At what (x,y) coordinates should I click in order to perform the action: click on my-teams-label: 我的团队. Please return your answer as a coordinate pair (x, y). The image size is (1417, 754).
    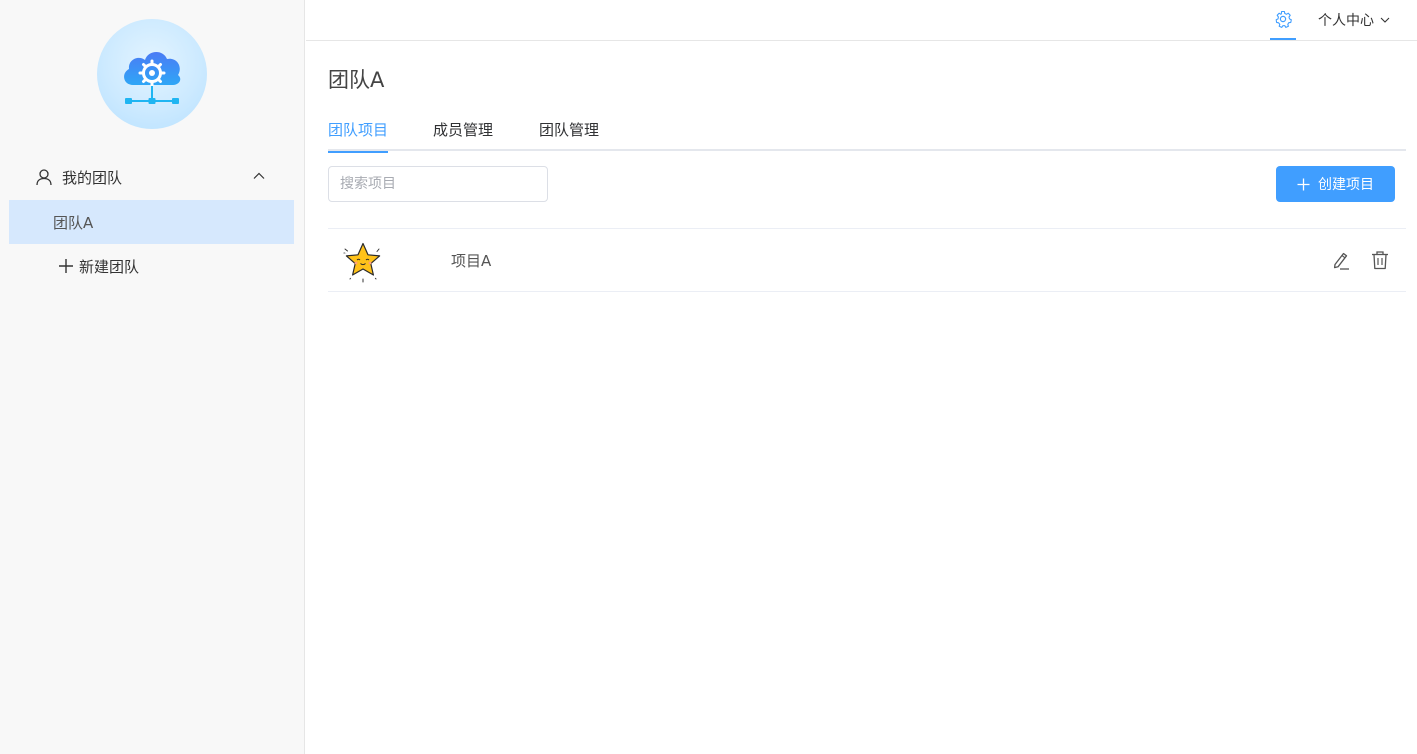
    Looking at the image, I should click on (92, 177).